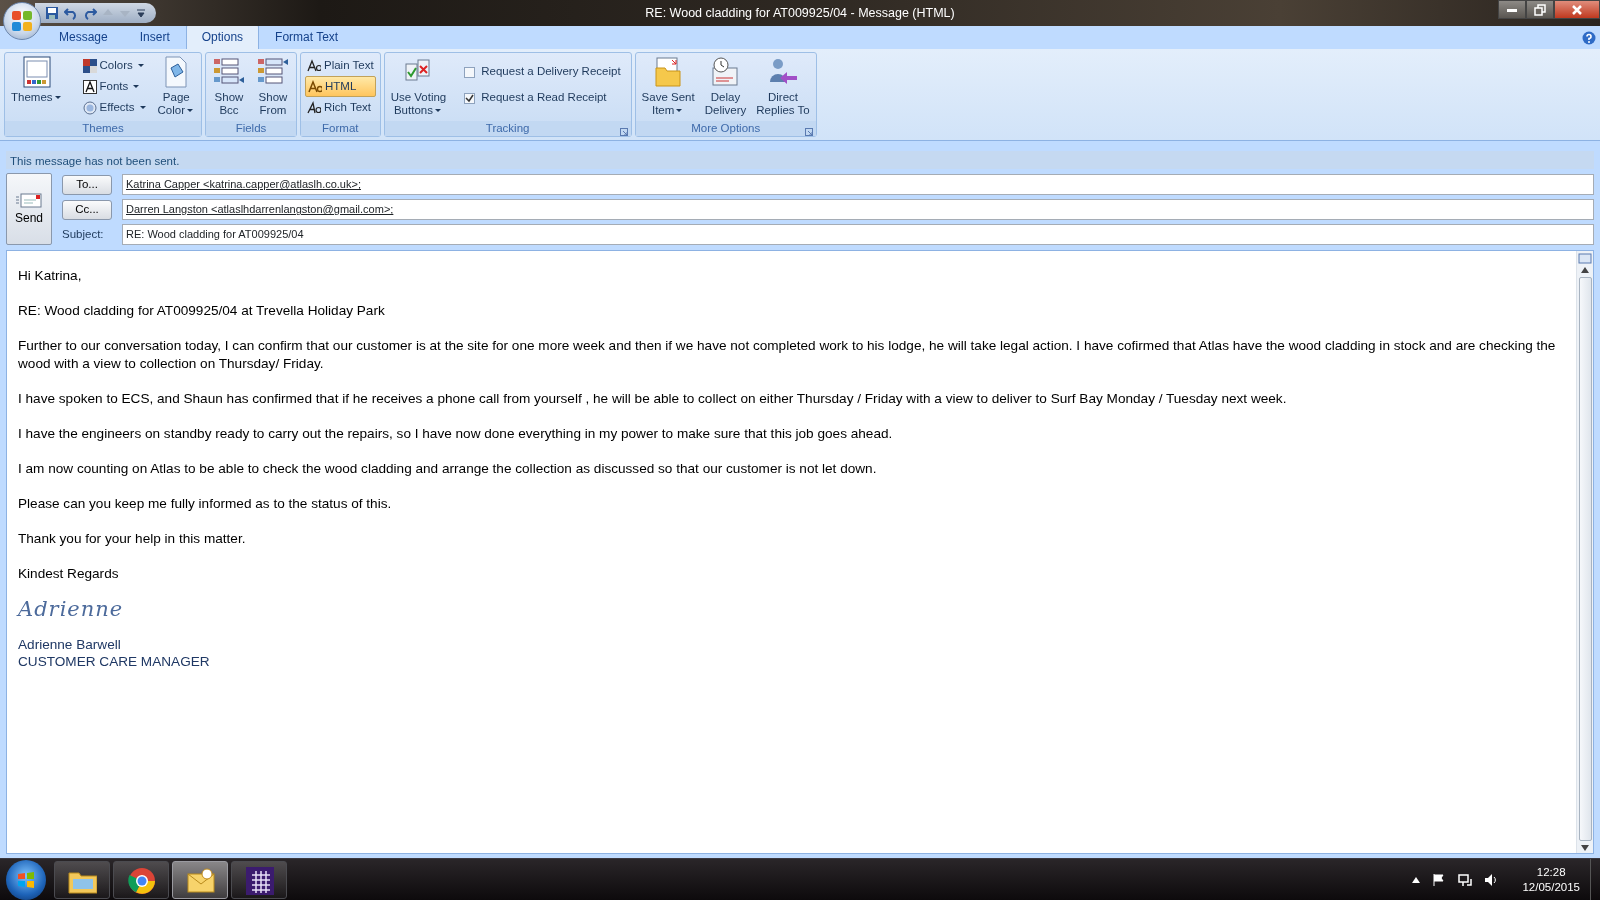 The width and height of the screenshot is (1600, 900). I want to click on group-label: Fields, so click(251, 128).